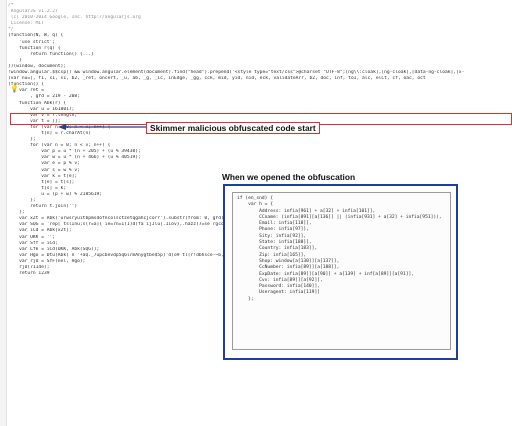 This screenshot has width=512, height=426. What do you see at coordinates (233, 128) in the screenshot?
I see `skimmer-callout-label: Skimmer malicious obfuscated code start` at bounding box center [233, 128].